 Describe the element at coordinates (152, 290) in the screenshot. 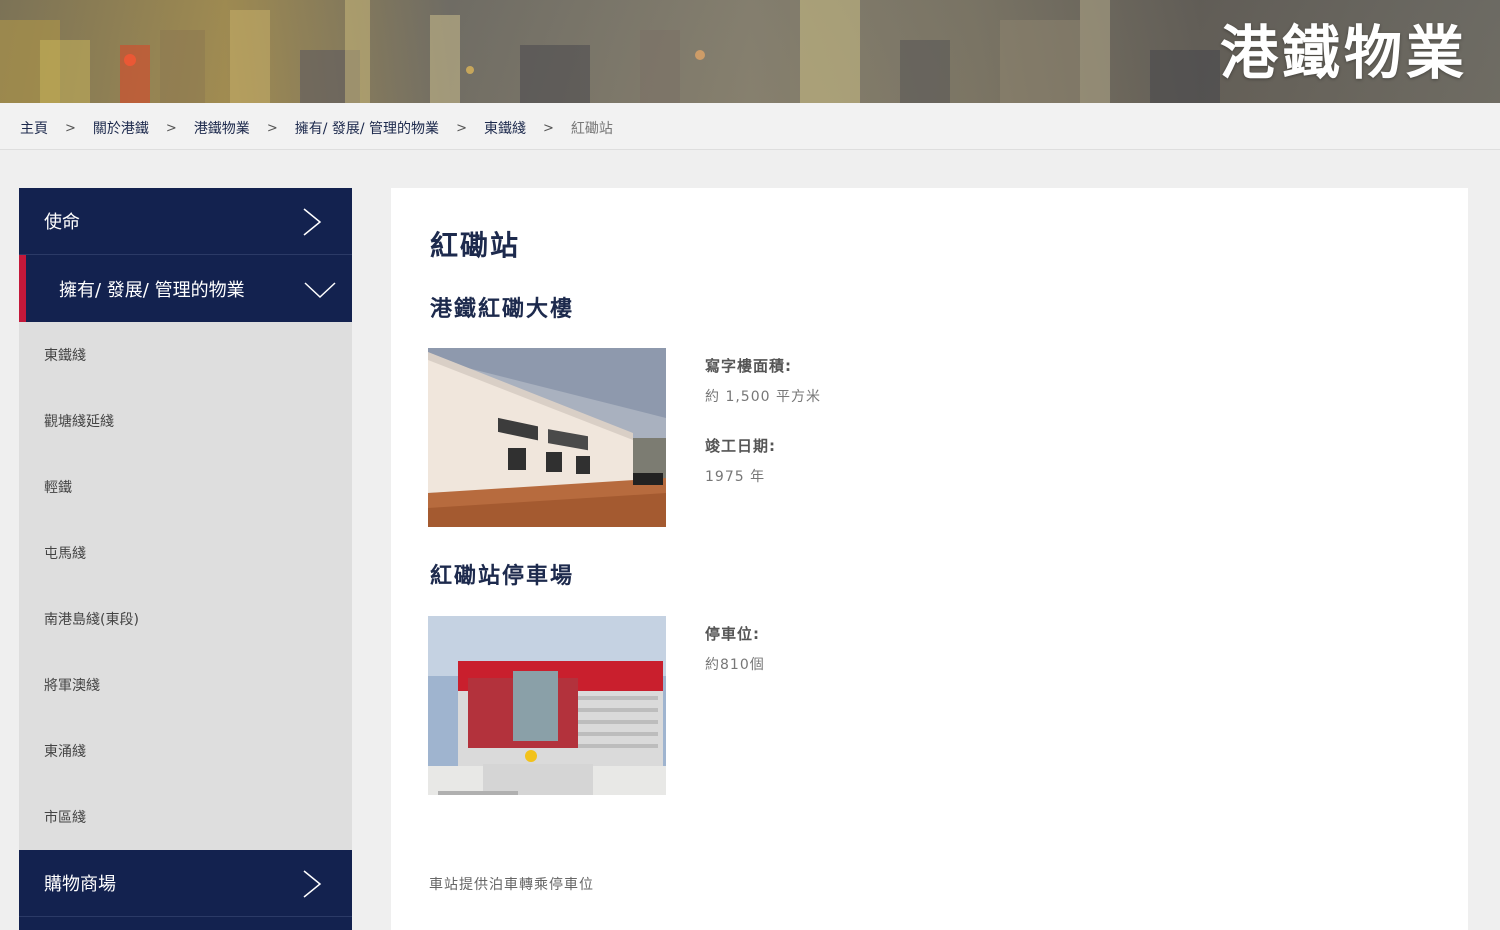

I see `sidebar-item-label: 擁有/ 發展/ 管理的物業` at that location.